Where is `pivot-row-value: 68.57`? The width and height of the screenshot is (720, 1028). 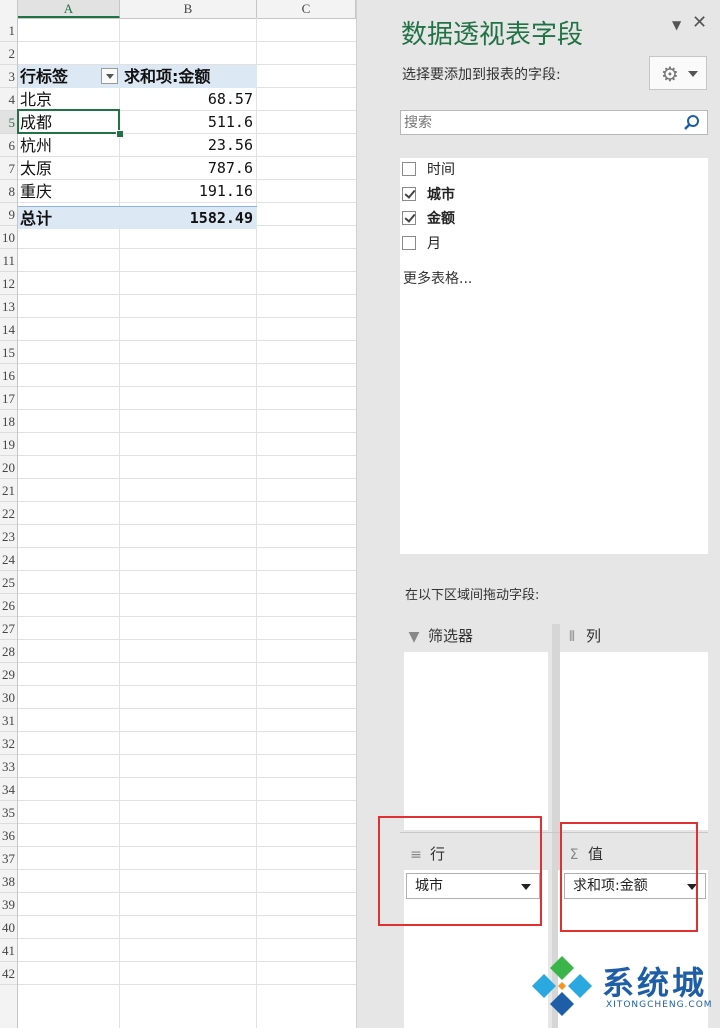
pivot-row-value: 68.57 is located at coordinates (188, 99).